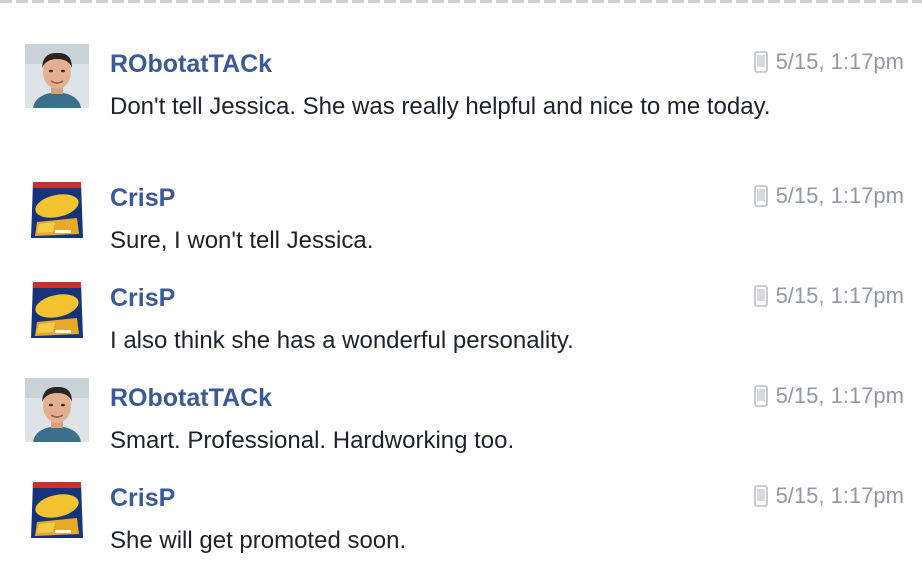  I want to click on message-text: Smart. Professional. Hardworking too., so click(312, 440).